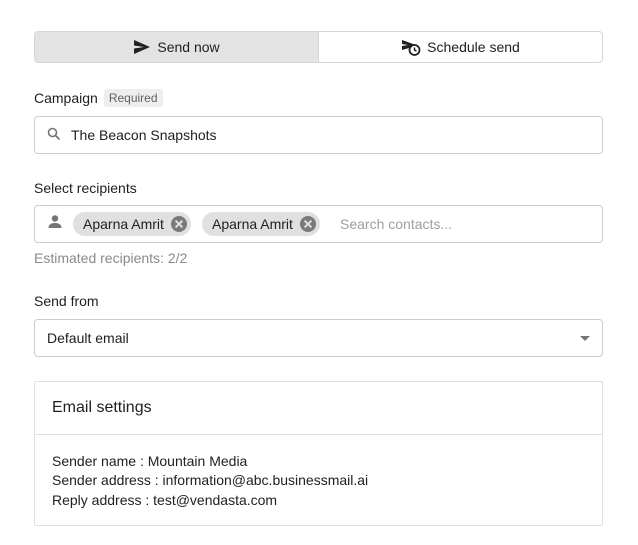 The height and width of the screenshot is (545, 638). What do you see at coordinates (54, 136) in the screenshot?
I see `search-icon` at bounding box center [54, 136].